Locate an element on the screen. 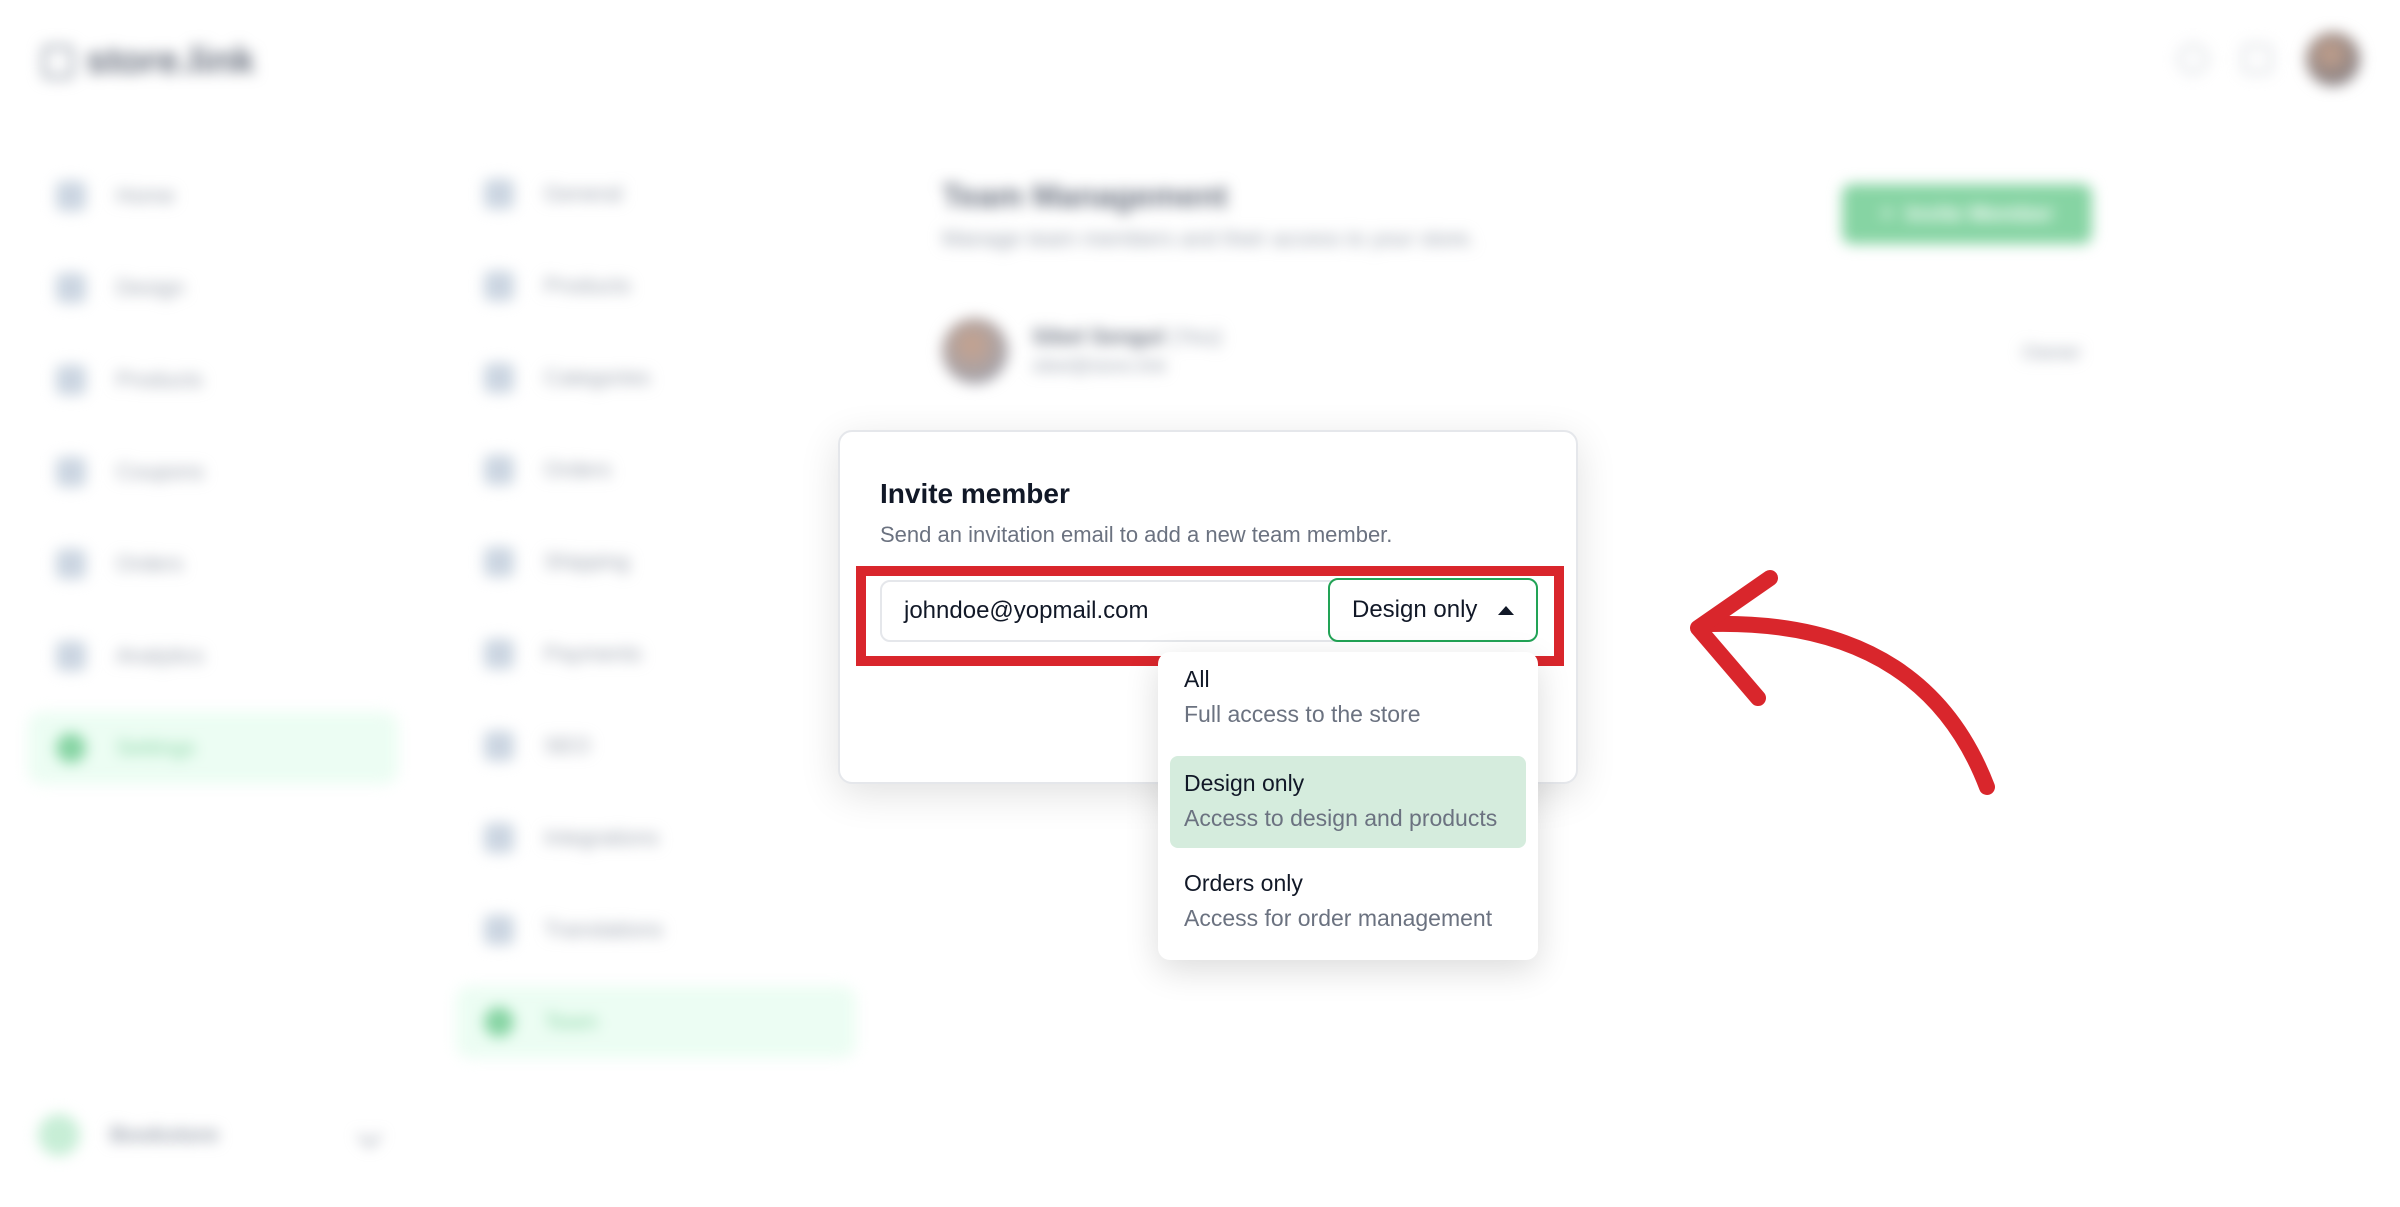 The height and width of the screenshot is (1207, 2400). shapes-icon is located at coordinates (499, 378).